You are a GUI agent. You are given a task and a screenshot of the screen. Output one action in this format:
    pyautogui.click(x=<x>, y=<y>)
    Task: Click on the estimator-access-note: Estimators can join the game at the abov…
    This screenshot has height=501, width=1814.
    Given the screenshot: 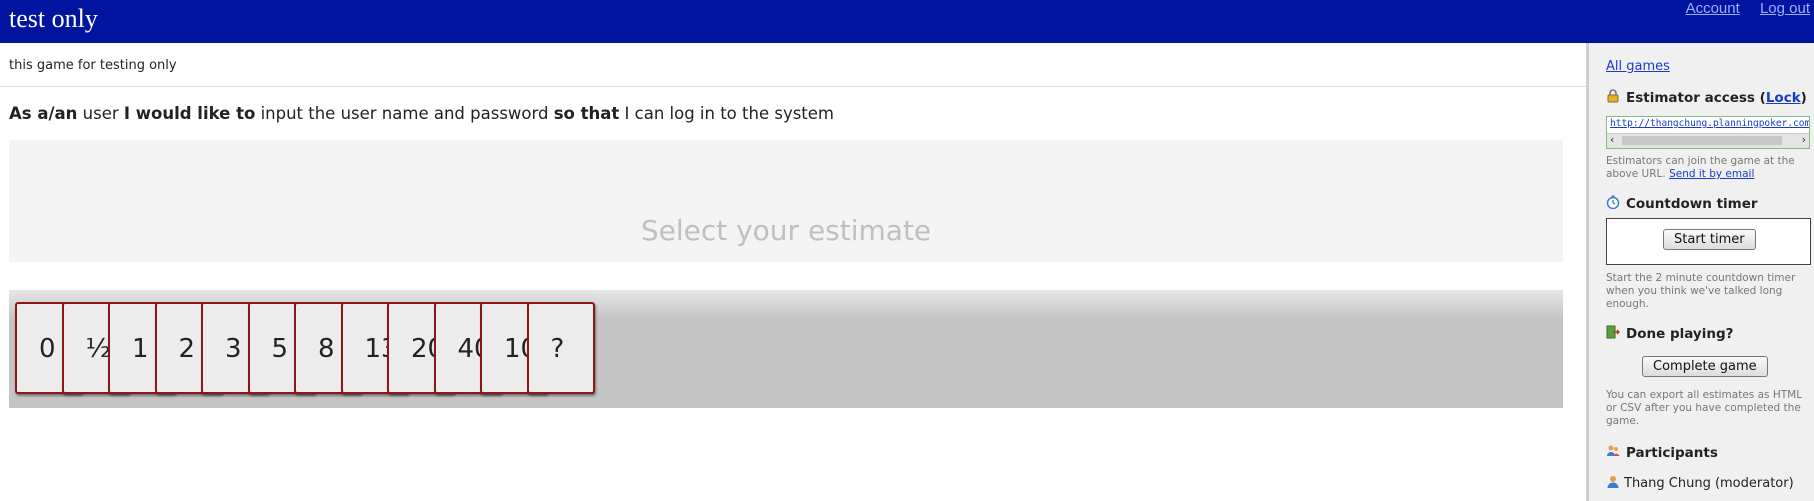 What is the action you would take?
    pyautogui.click(x=1700, y=167)
    